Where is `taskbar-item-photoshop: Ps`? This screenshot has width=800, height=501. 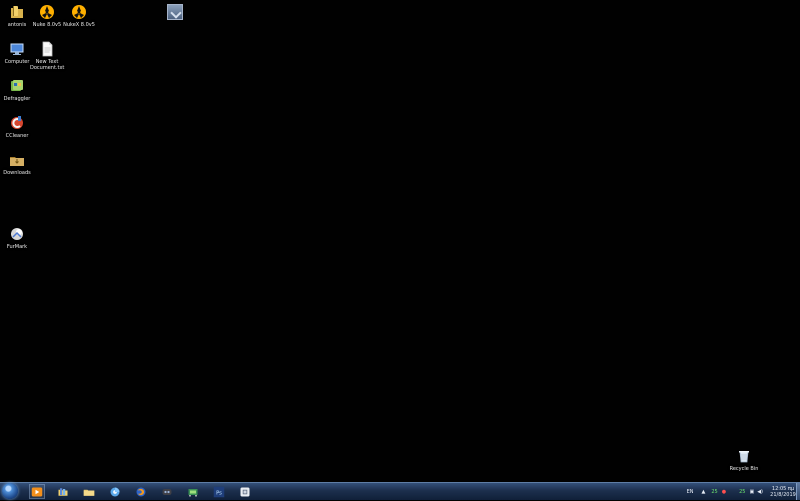
taskbar-item-photoshop: Ps is located at coordinates (219, 491).